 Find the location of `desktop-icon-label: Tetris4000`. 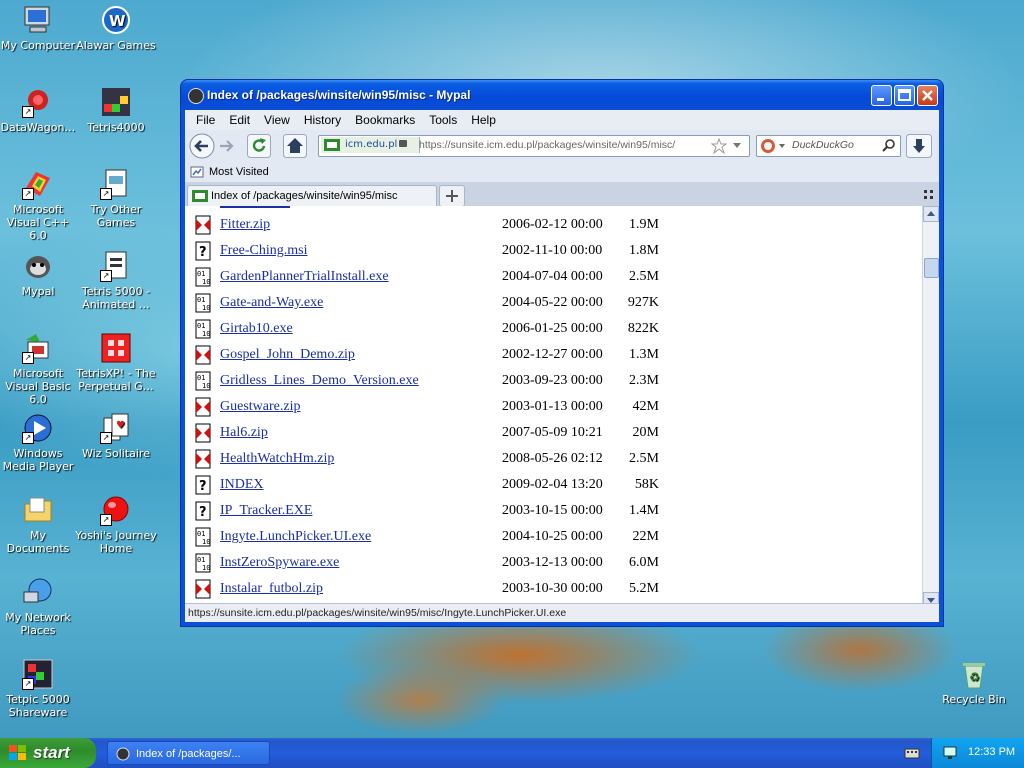

desktop-icon-label: Tetris4000 is located at coordinates (116, 127).